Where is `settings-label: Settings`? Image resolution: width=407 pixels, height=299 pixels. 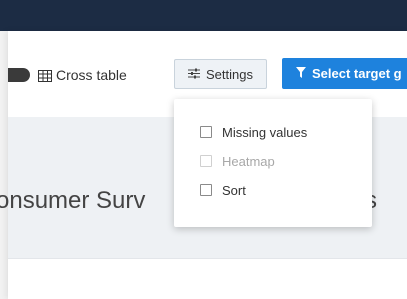 settings-label: Settings is located at coordinates (229, 74).